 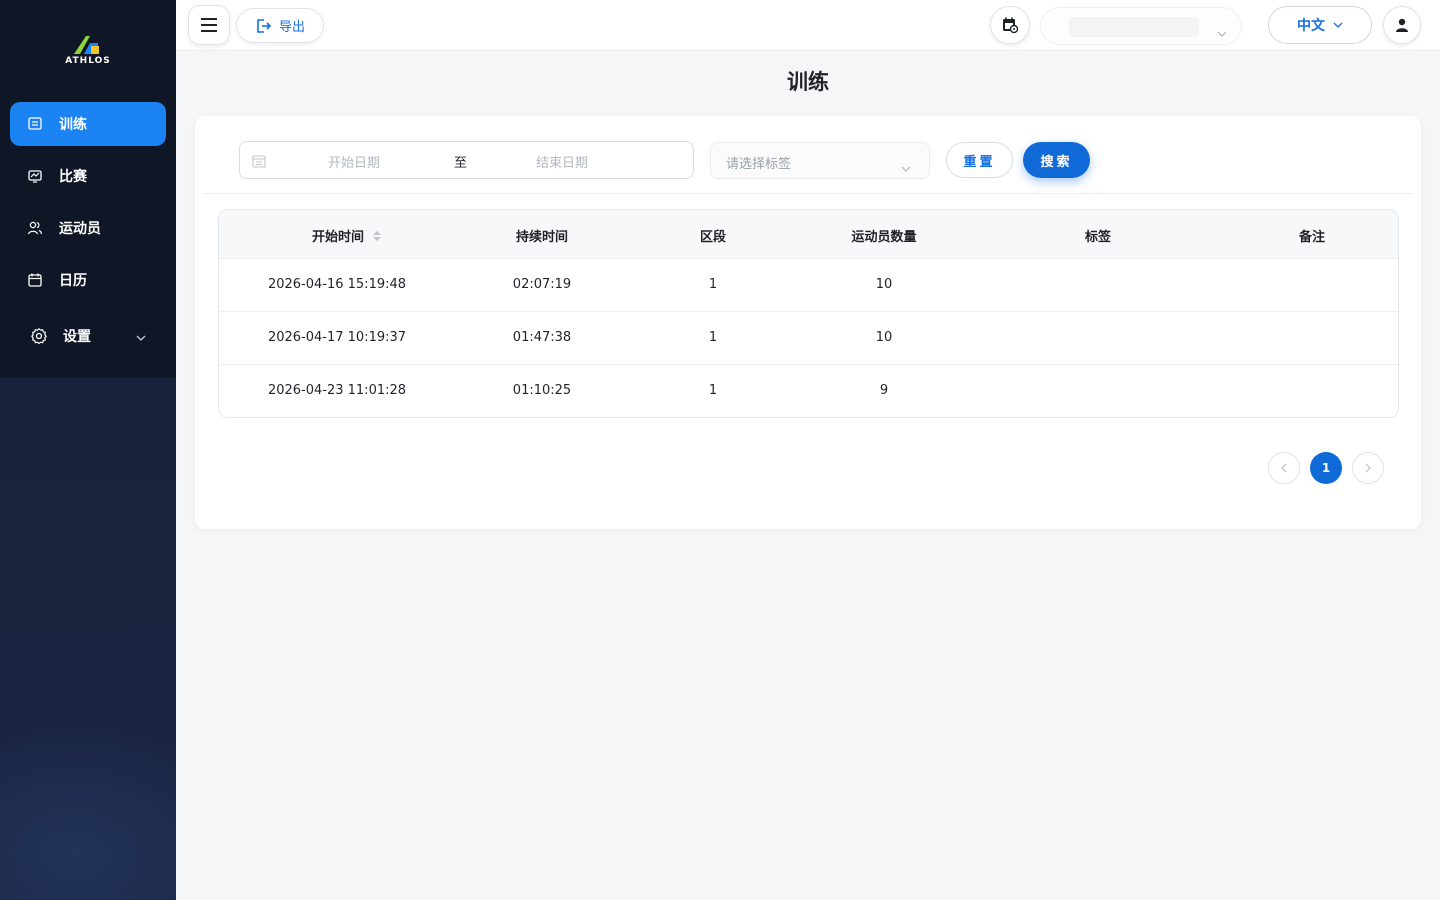 I want to click on hamburger-icon, so click(x=209, y=25).